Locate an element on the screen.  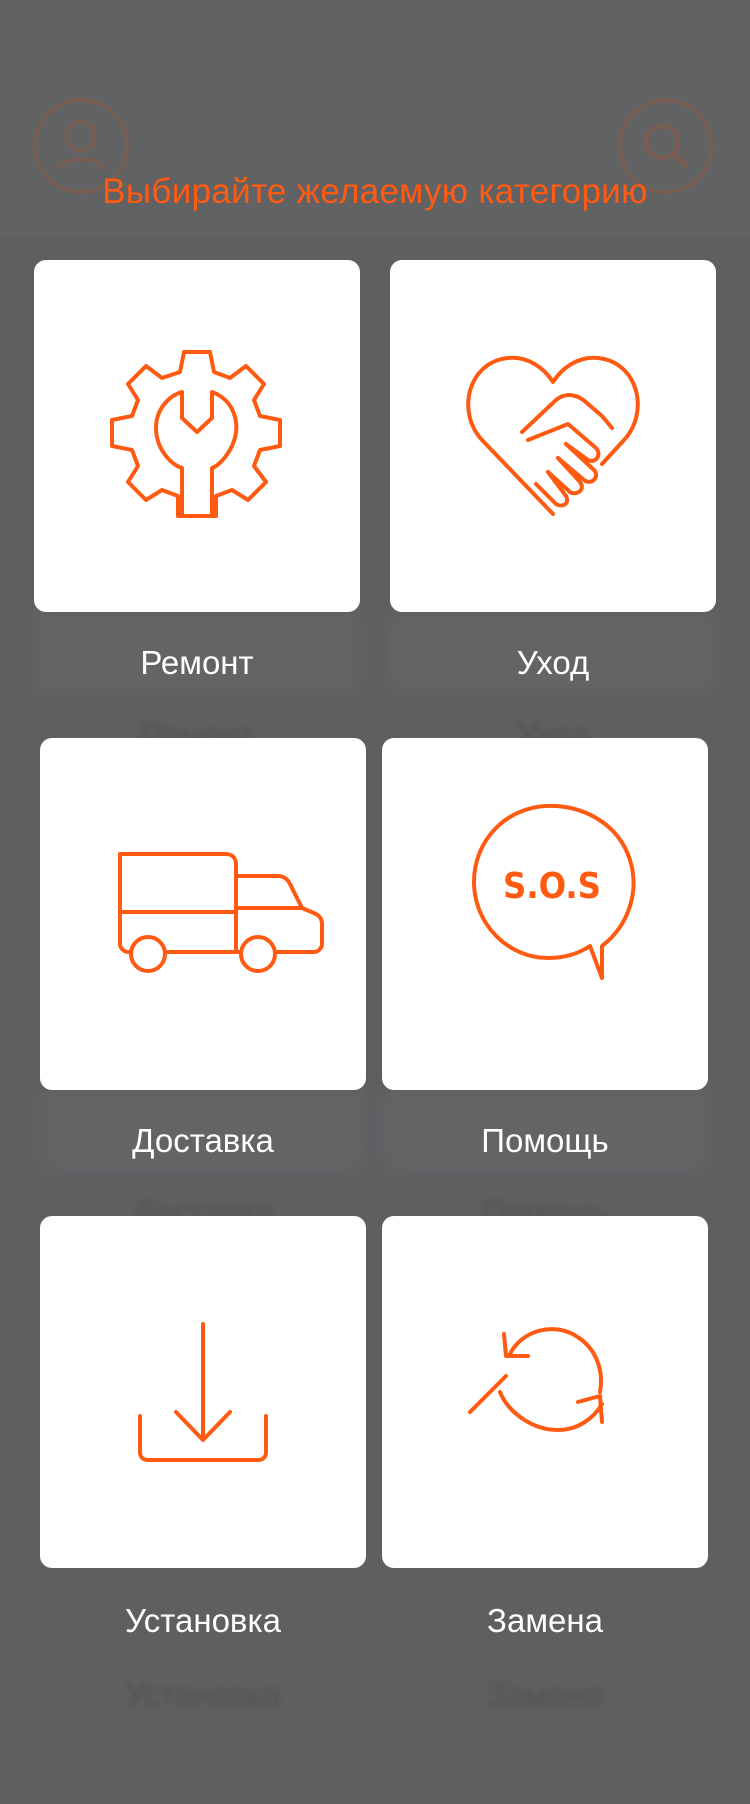
category-label: Ремонт is located at coordinates (197, 662).